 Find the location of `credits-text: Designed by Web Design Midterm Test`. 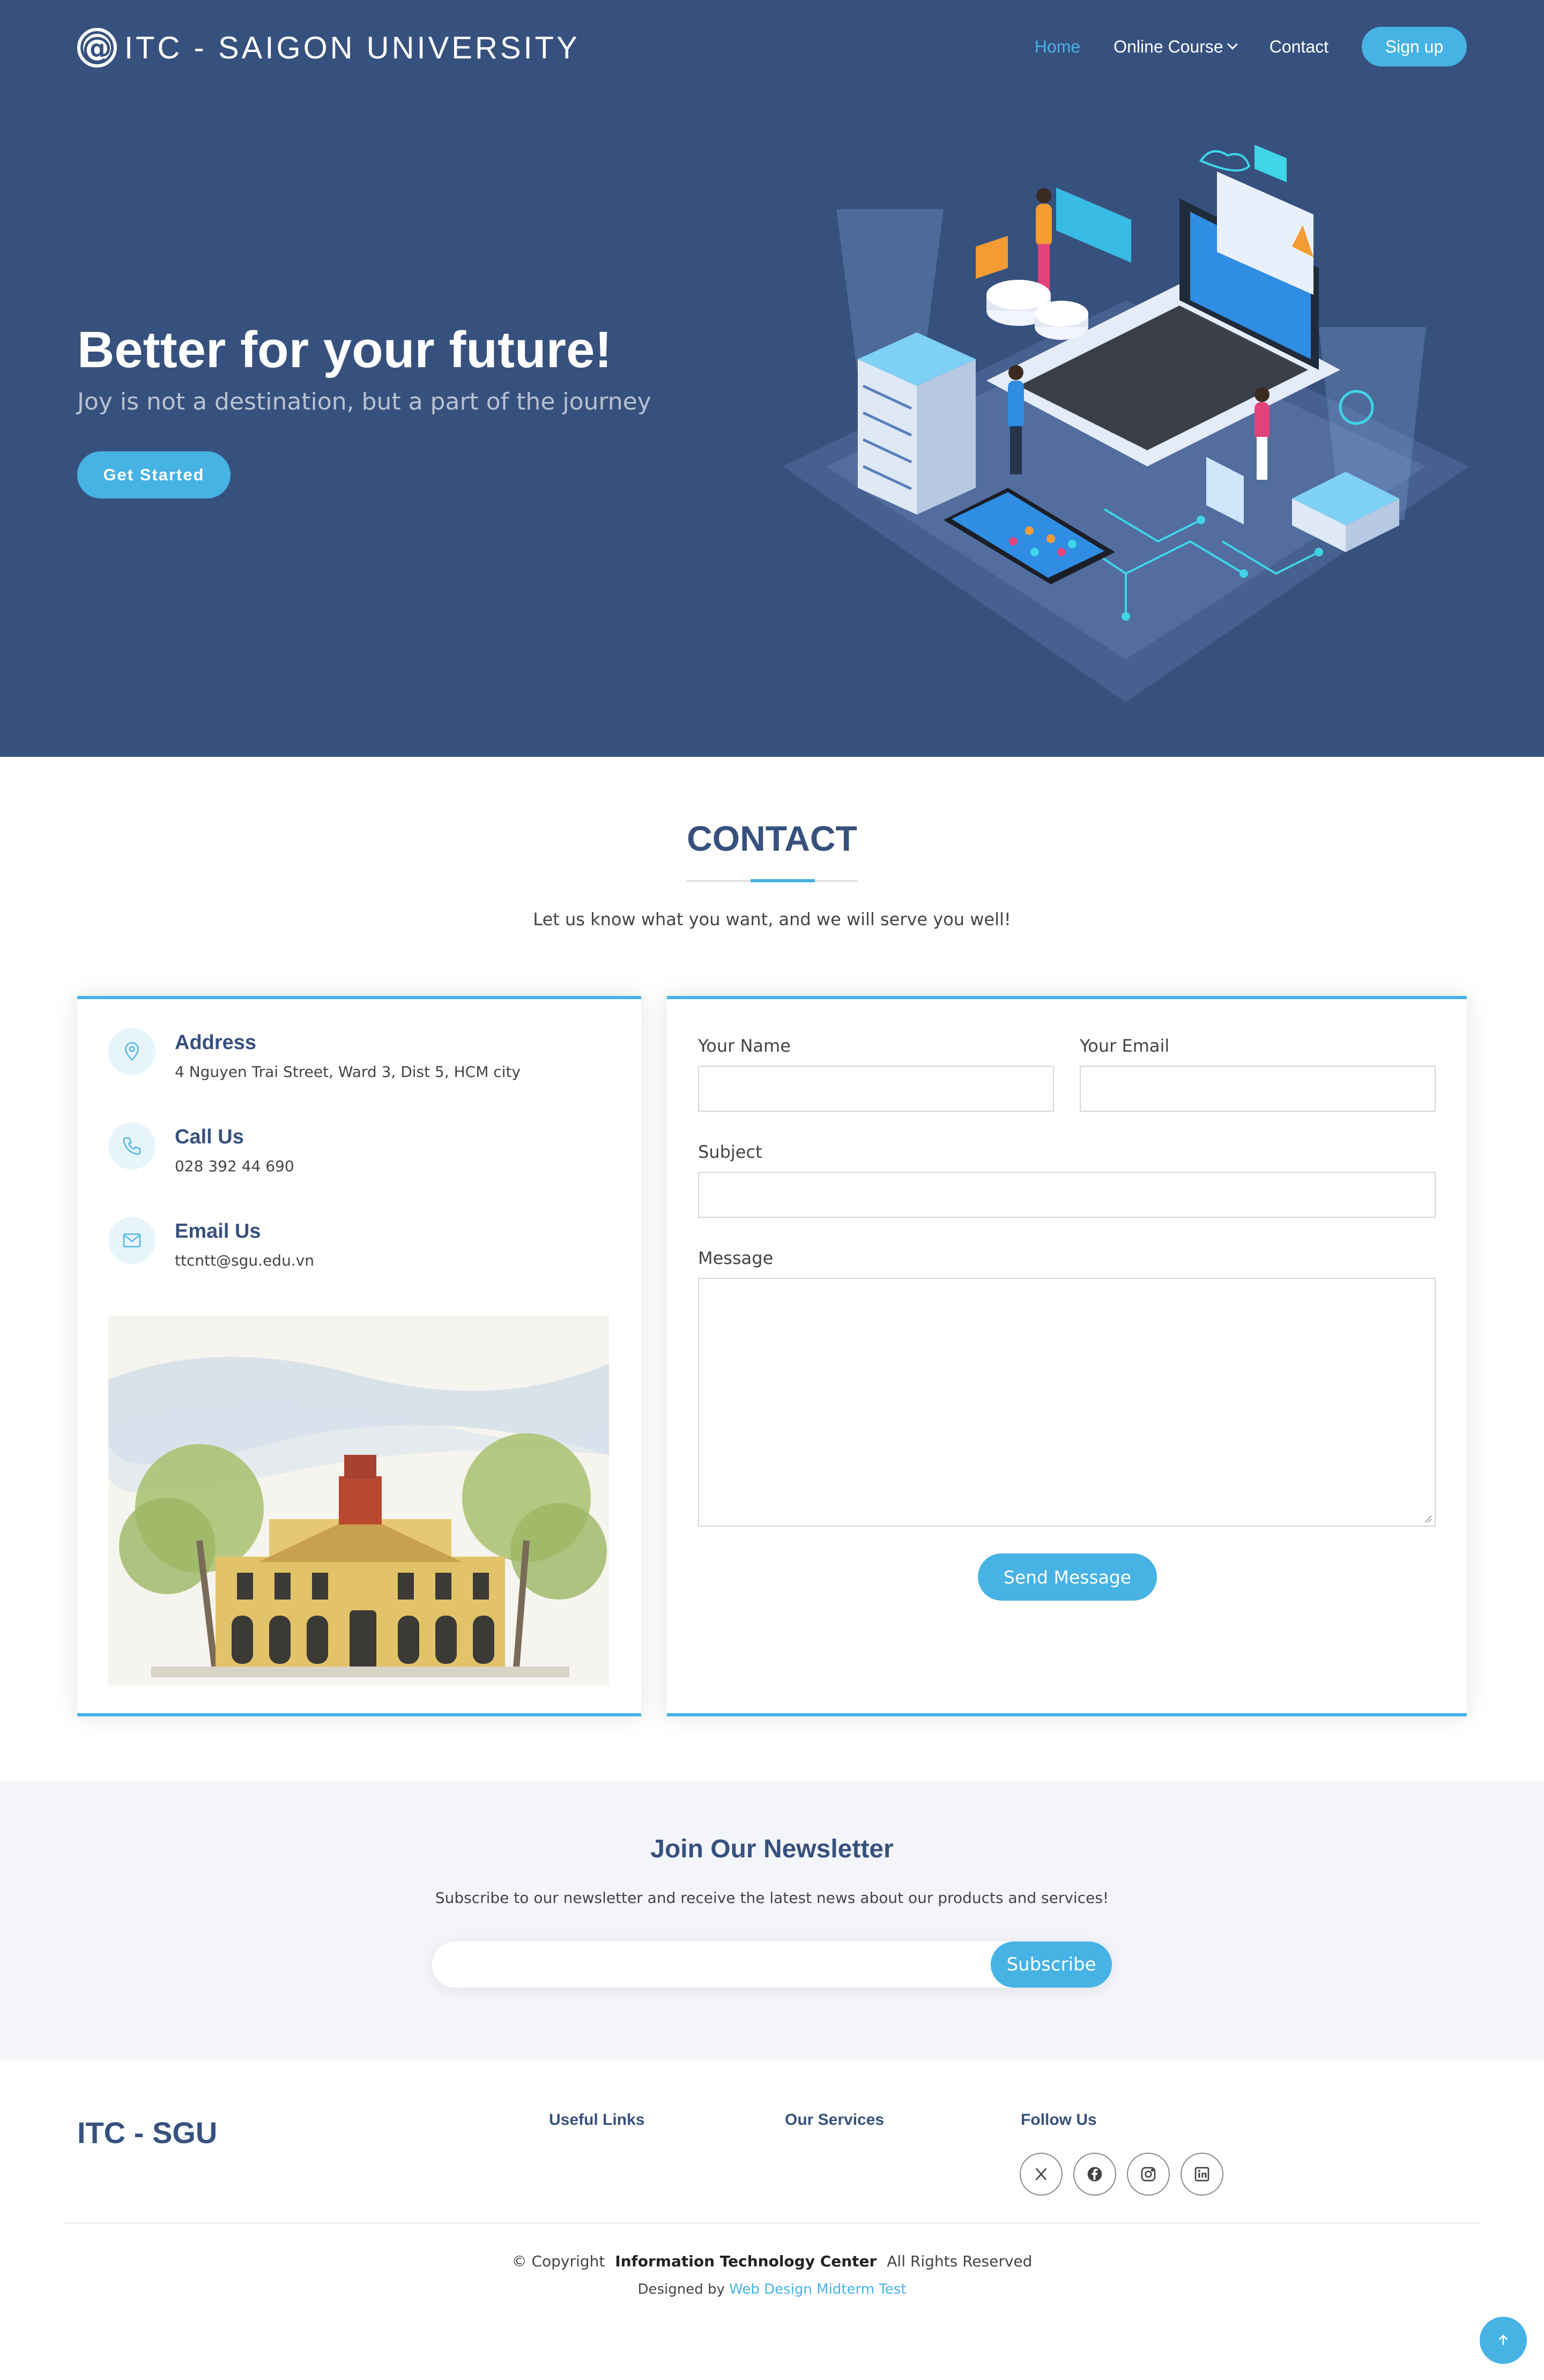

credits-text: Designed by Web Design Midterm Test is located at coordinates (772, 2289).